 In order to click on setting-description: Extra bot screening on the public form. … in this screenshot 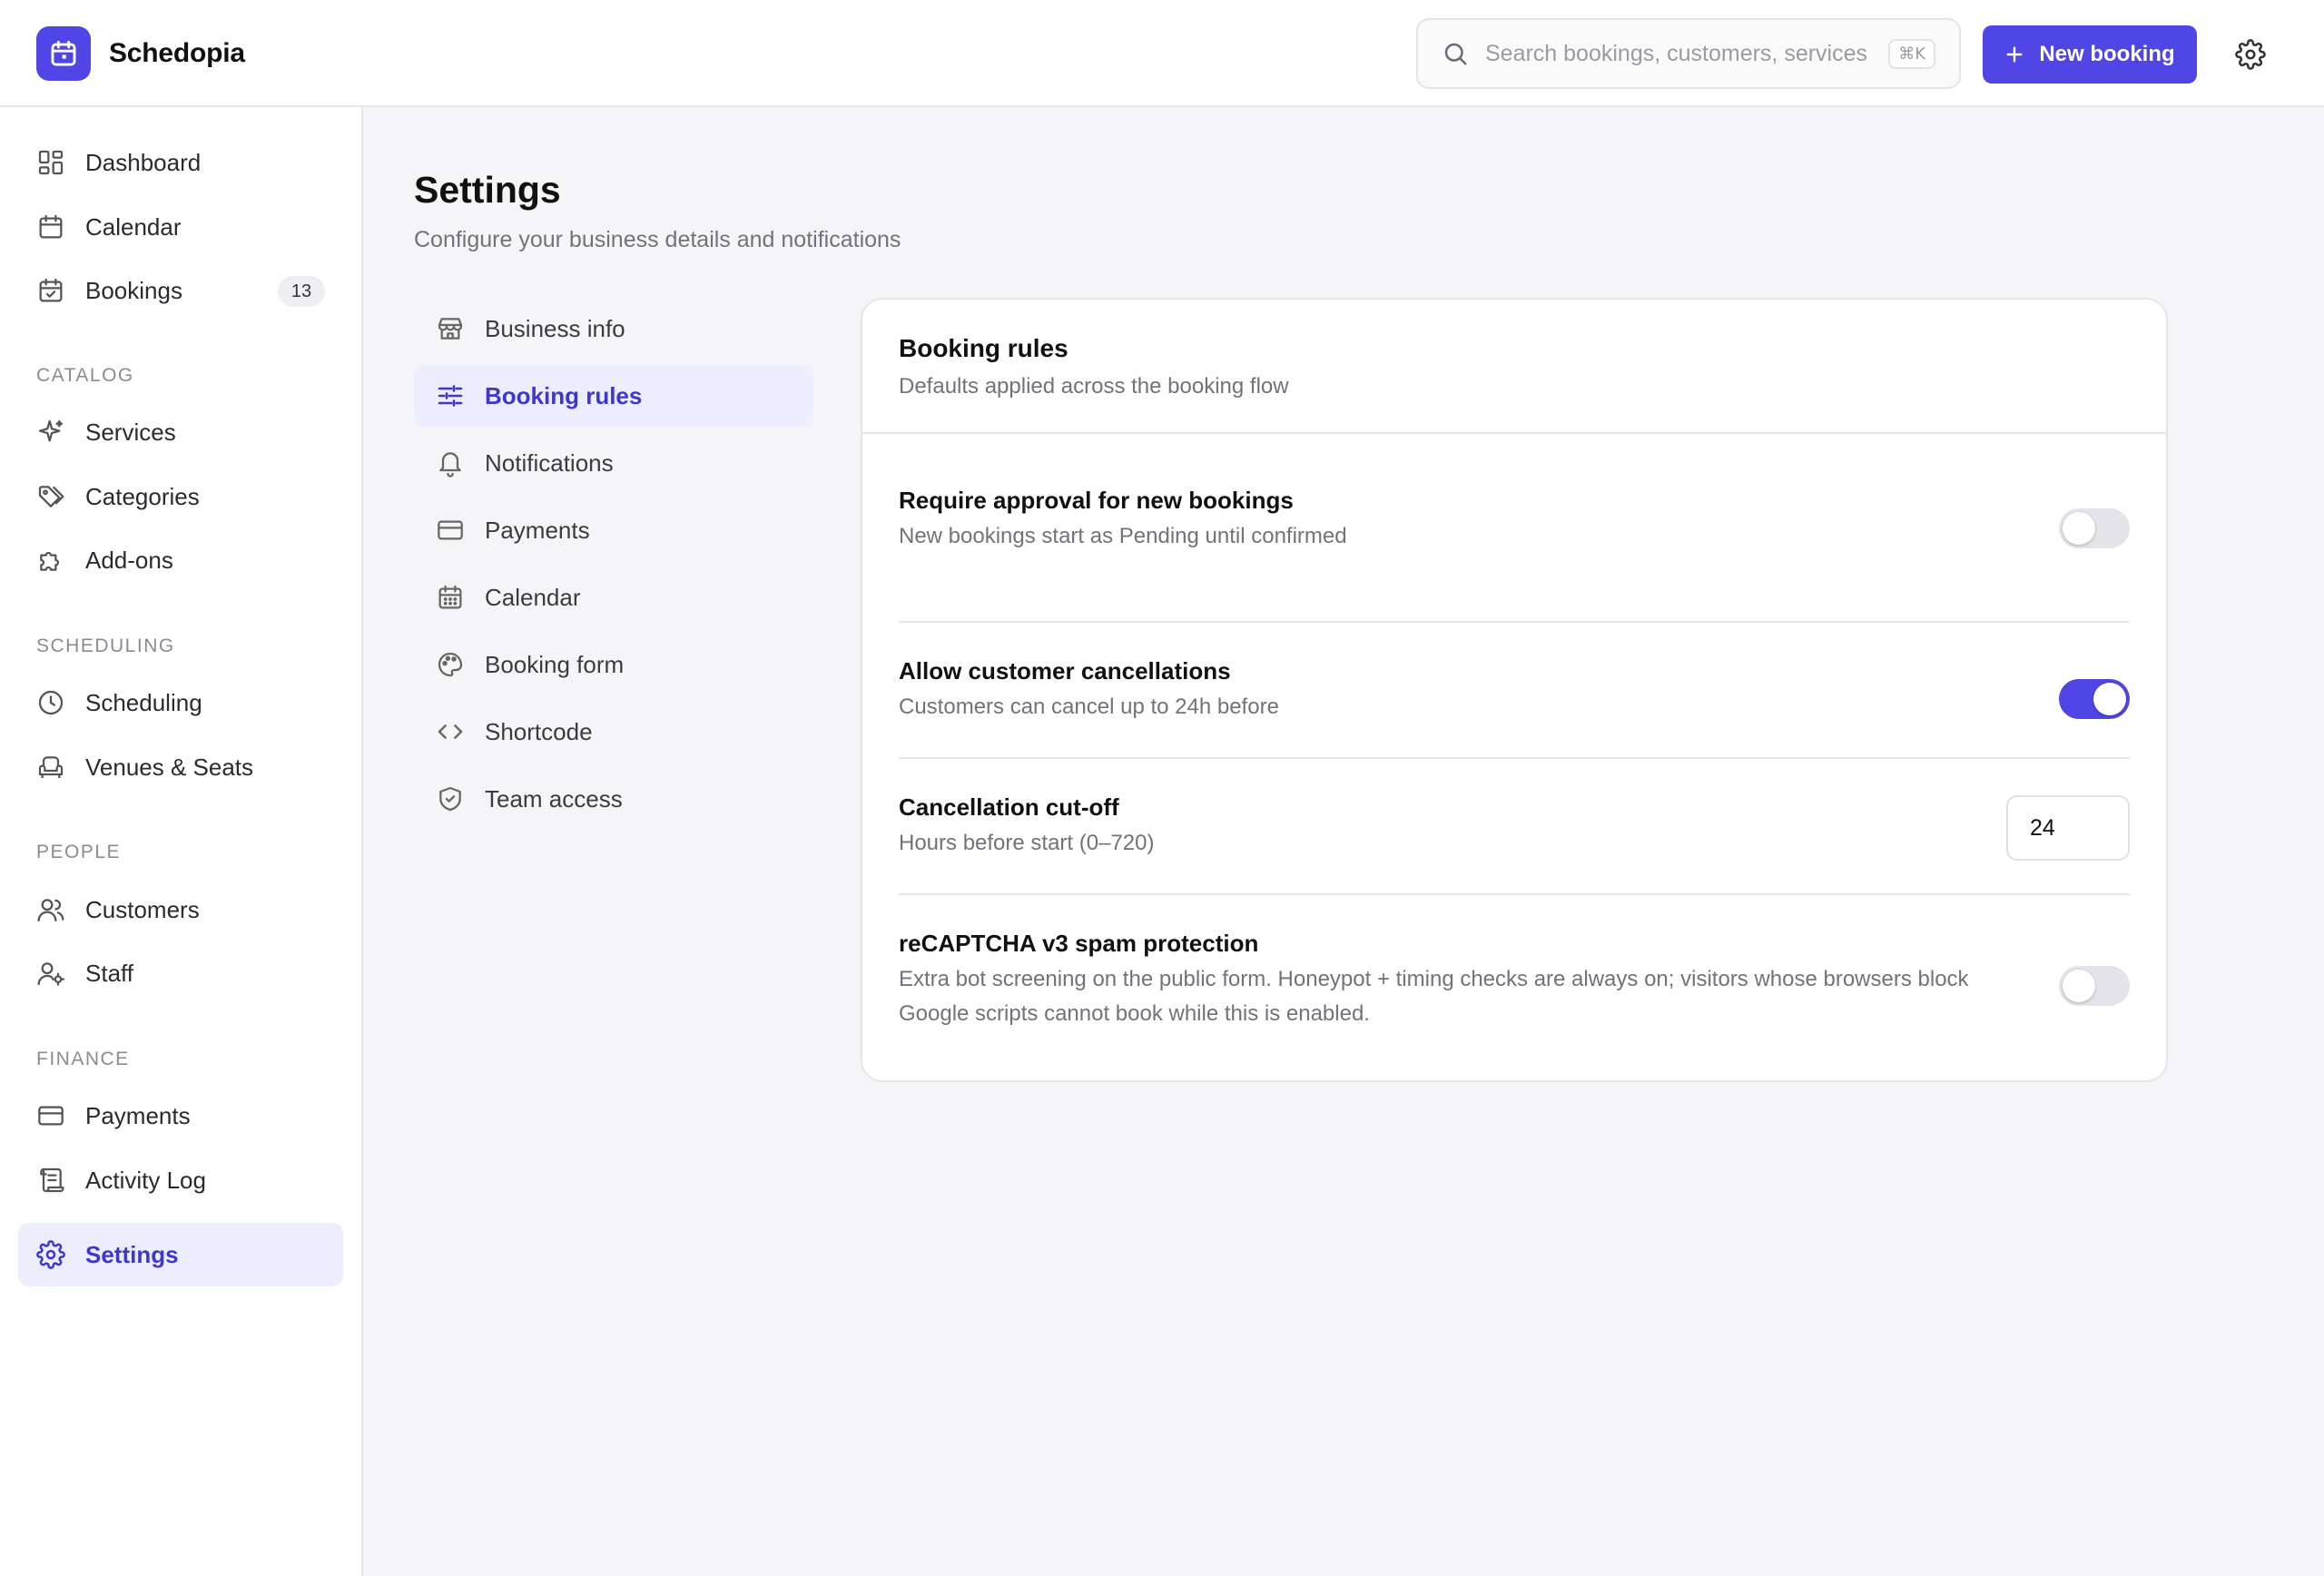, I will do `click(1466, 996)`.